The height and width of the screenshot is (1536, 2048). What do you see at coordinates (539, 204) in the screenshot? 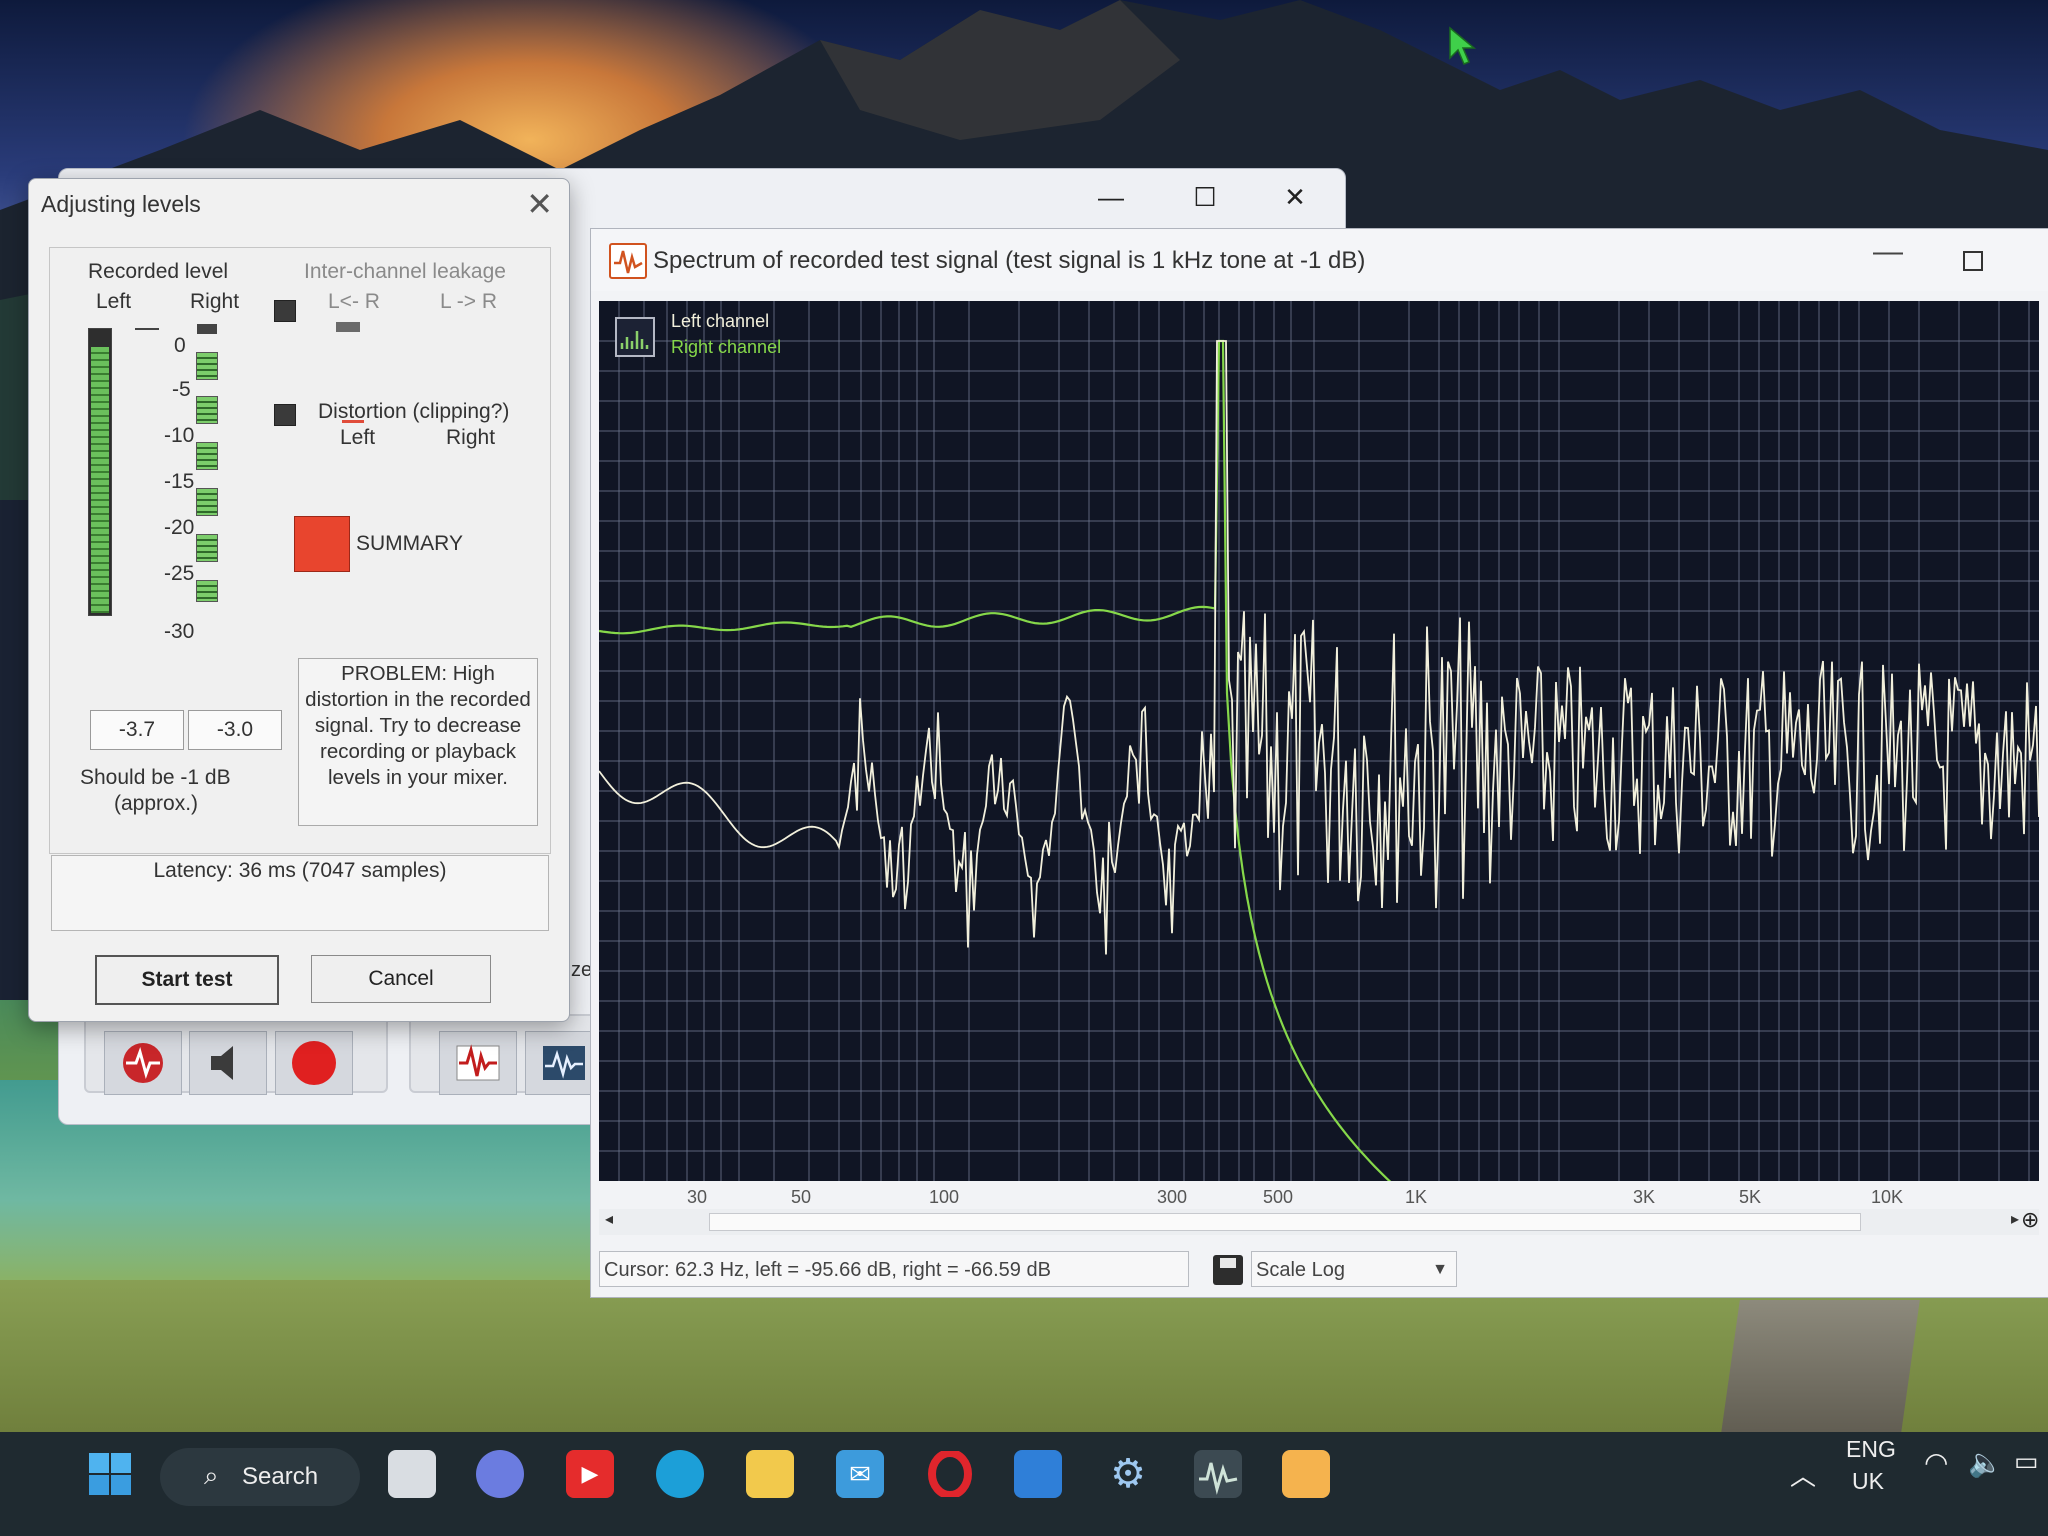
I see `close-icon: ✕` at bounding box center [539, 204].